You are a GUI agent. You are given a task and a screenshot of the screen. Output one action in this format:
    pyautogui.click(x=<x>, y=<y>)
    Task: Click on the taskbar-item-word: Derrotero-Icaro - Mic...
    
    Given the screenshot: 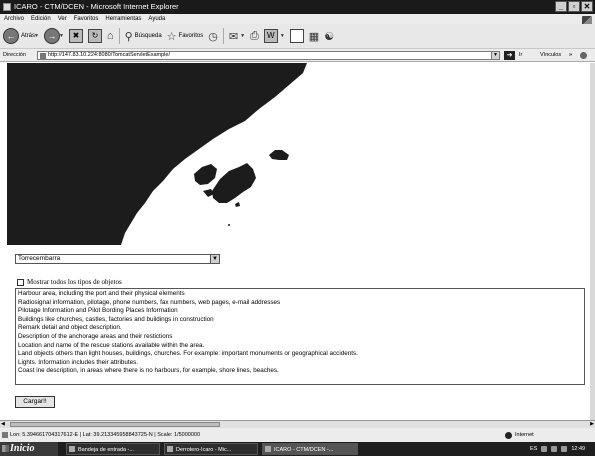 What is the action you would take?
    pyautogui.click(x=211, y=449)
    